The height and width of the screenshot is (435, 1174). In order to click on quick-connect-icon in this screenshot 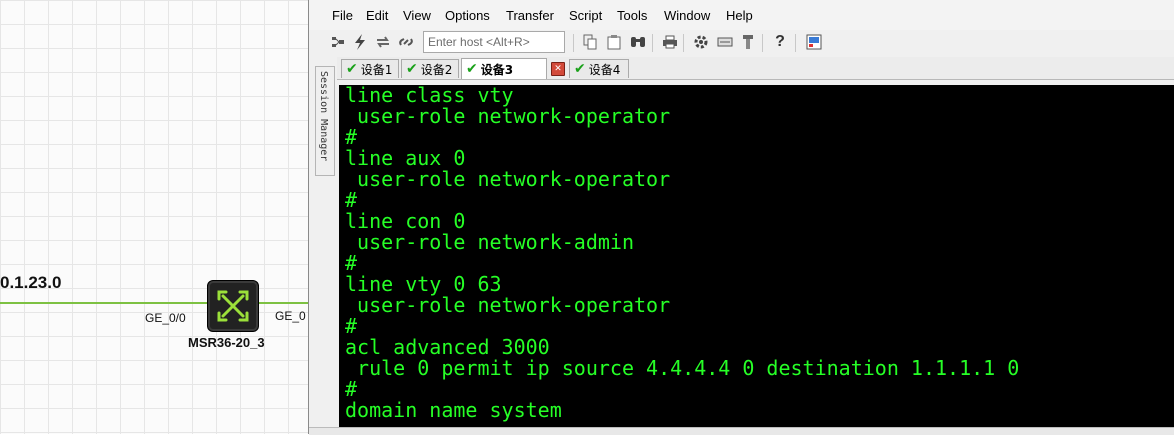, I will do `click(360, 42)`.